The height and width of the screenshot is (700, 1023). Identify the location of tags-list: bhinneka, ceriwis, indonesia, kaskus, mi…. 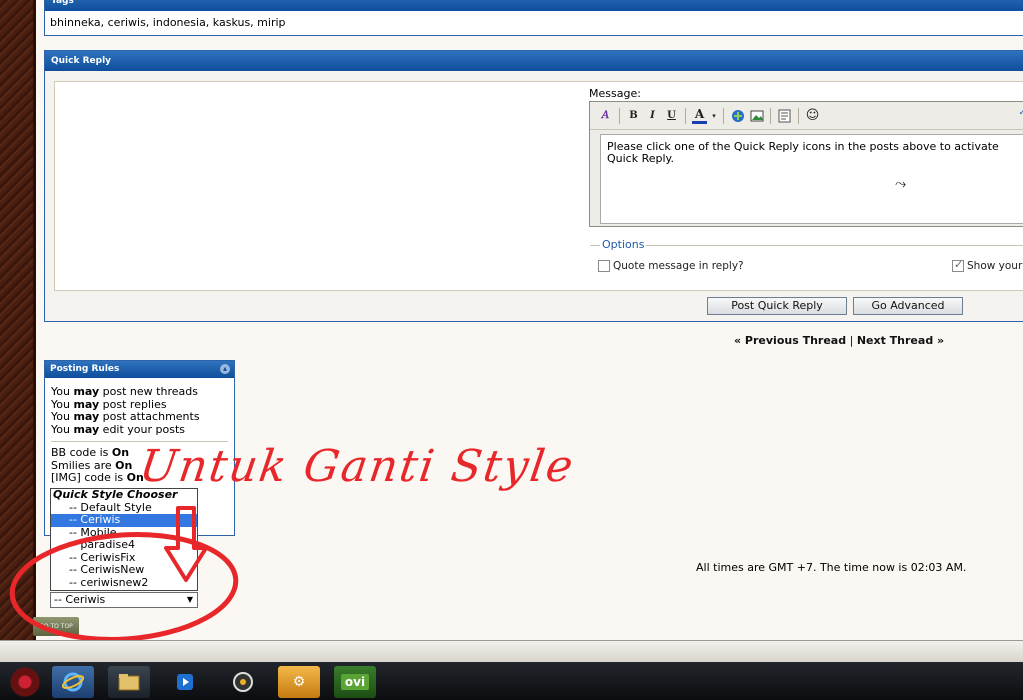
(534, 23).